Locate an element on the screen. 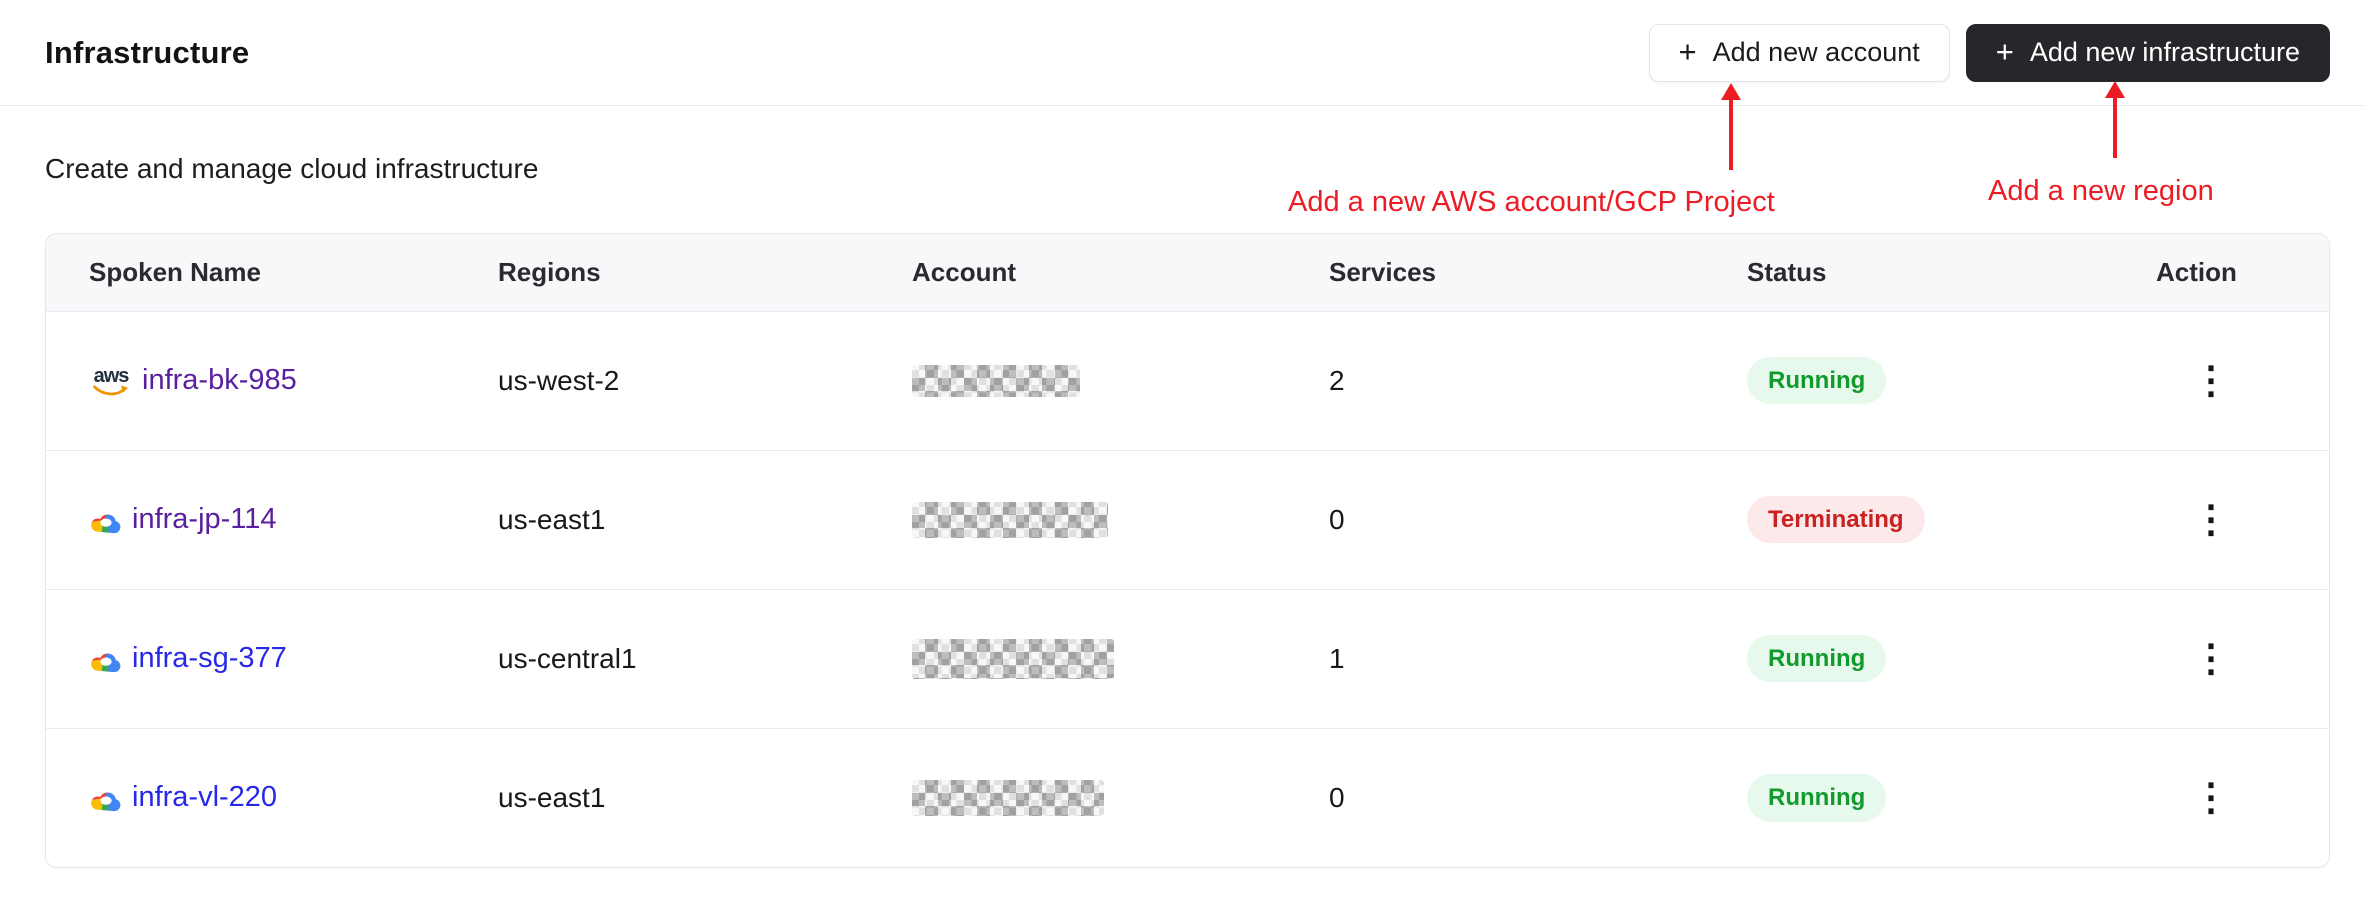 The height and width of the screenshot is (922, 2364). annotation-region-note: Add a new region is located at coordinates (2101, 191).